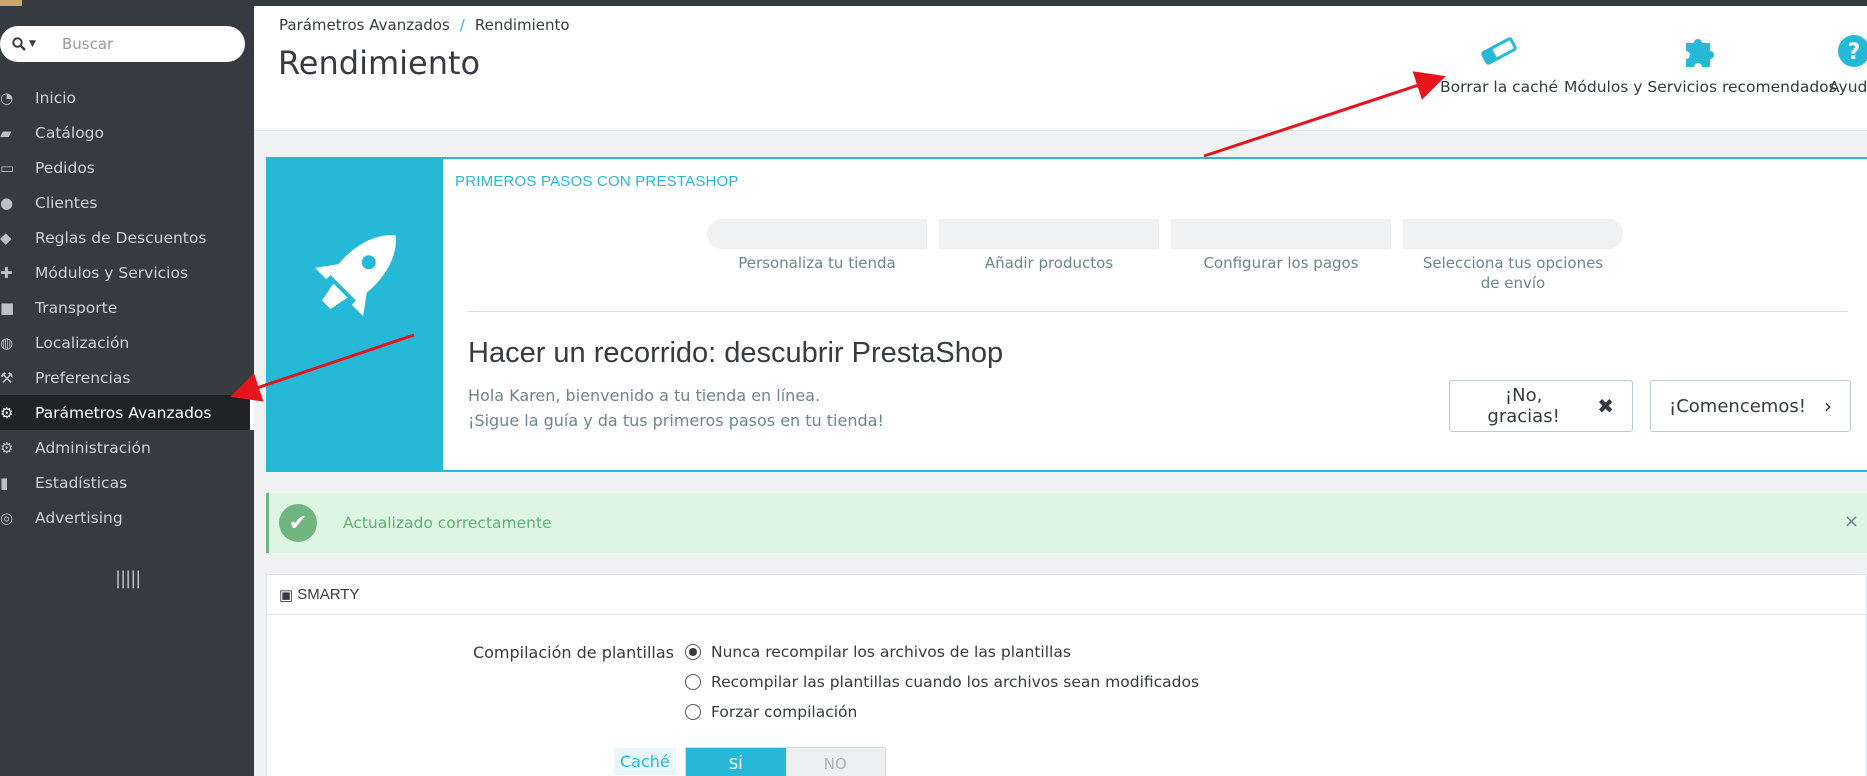 This screenshot has width=1867, height=776. I want to click on sidebar-item-inicio: ◔ Inicio, so click(127, 97).